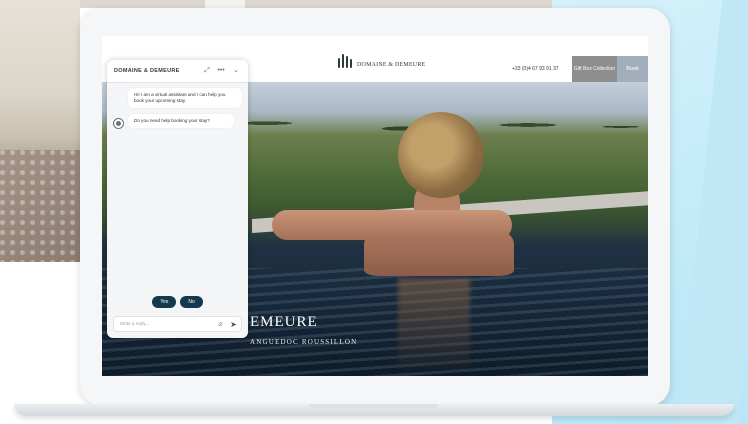 The height and width of the screenshot is (424, 748). What do you see at coordinates (374, 406) in the screenshot?
I see `laptop-notch` at bounding box center [374, 406].